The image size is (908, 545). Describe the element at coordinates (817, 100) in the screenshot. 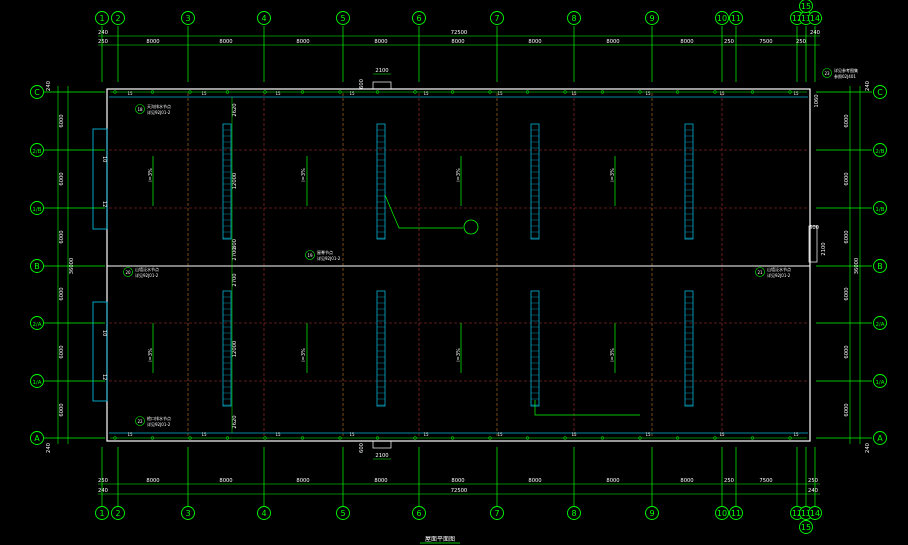

I see `dim-right-side: 1060` at that location.